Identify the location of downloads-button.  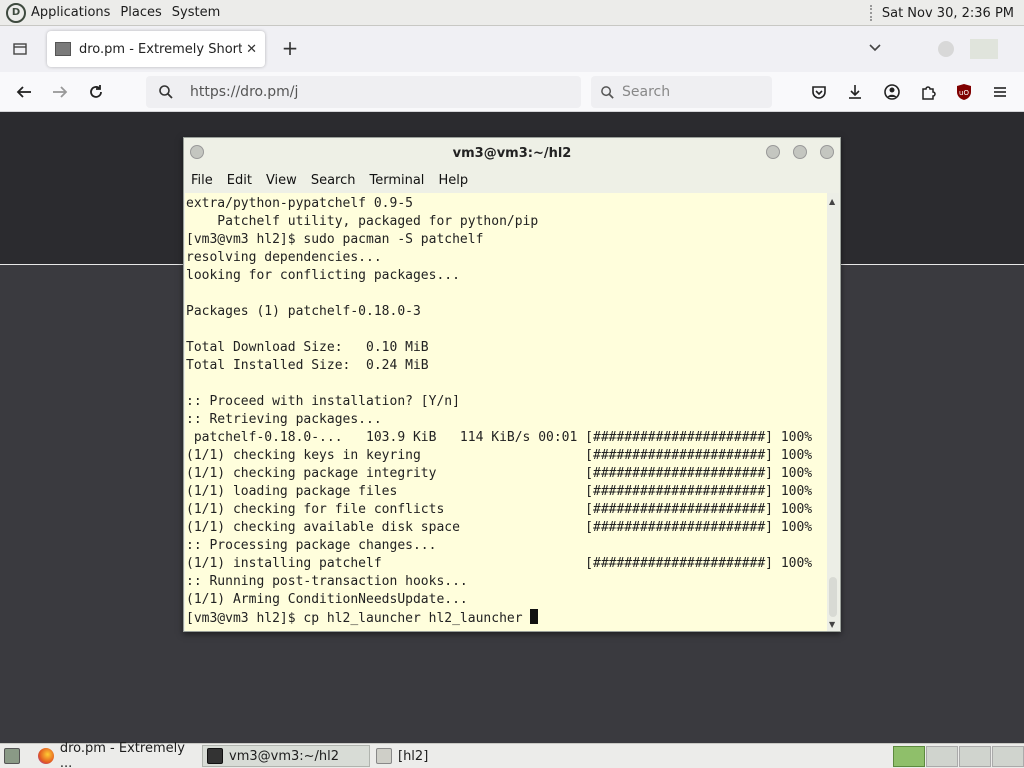
(855, 92).